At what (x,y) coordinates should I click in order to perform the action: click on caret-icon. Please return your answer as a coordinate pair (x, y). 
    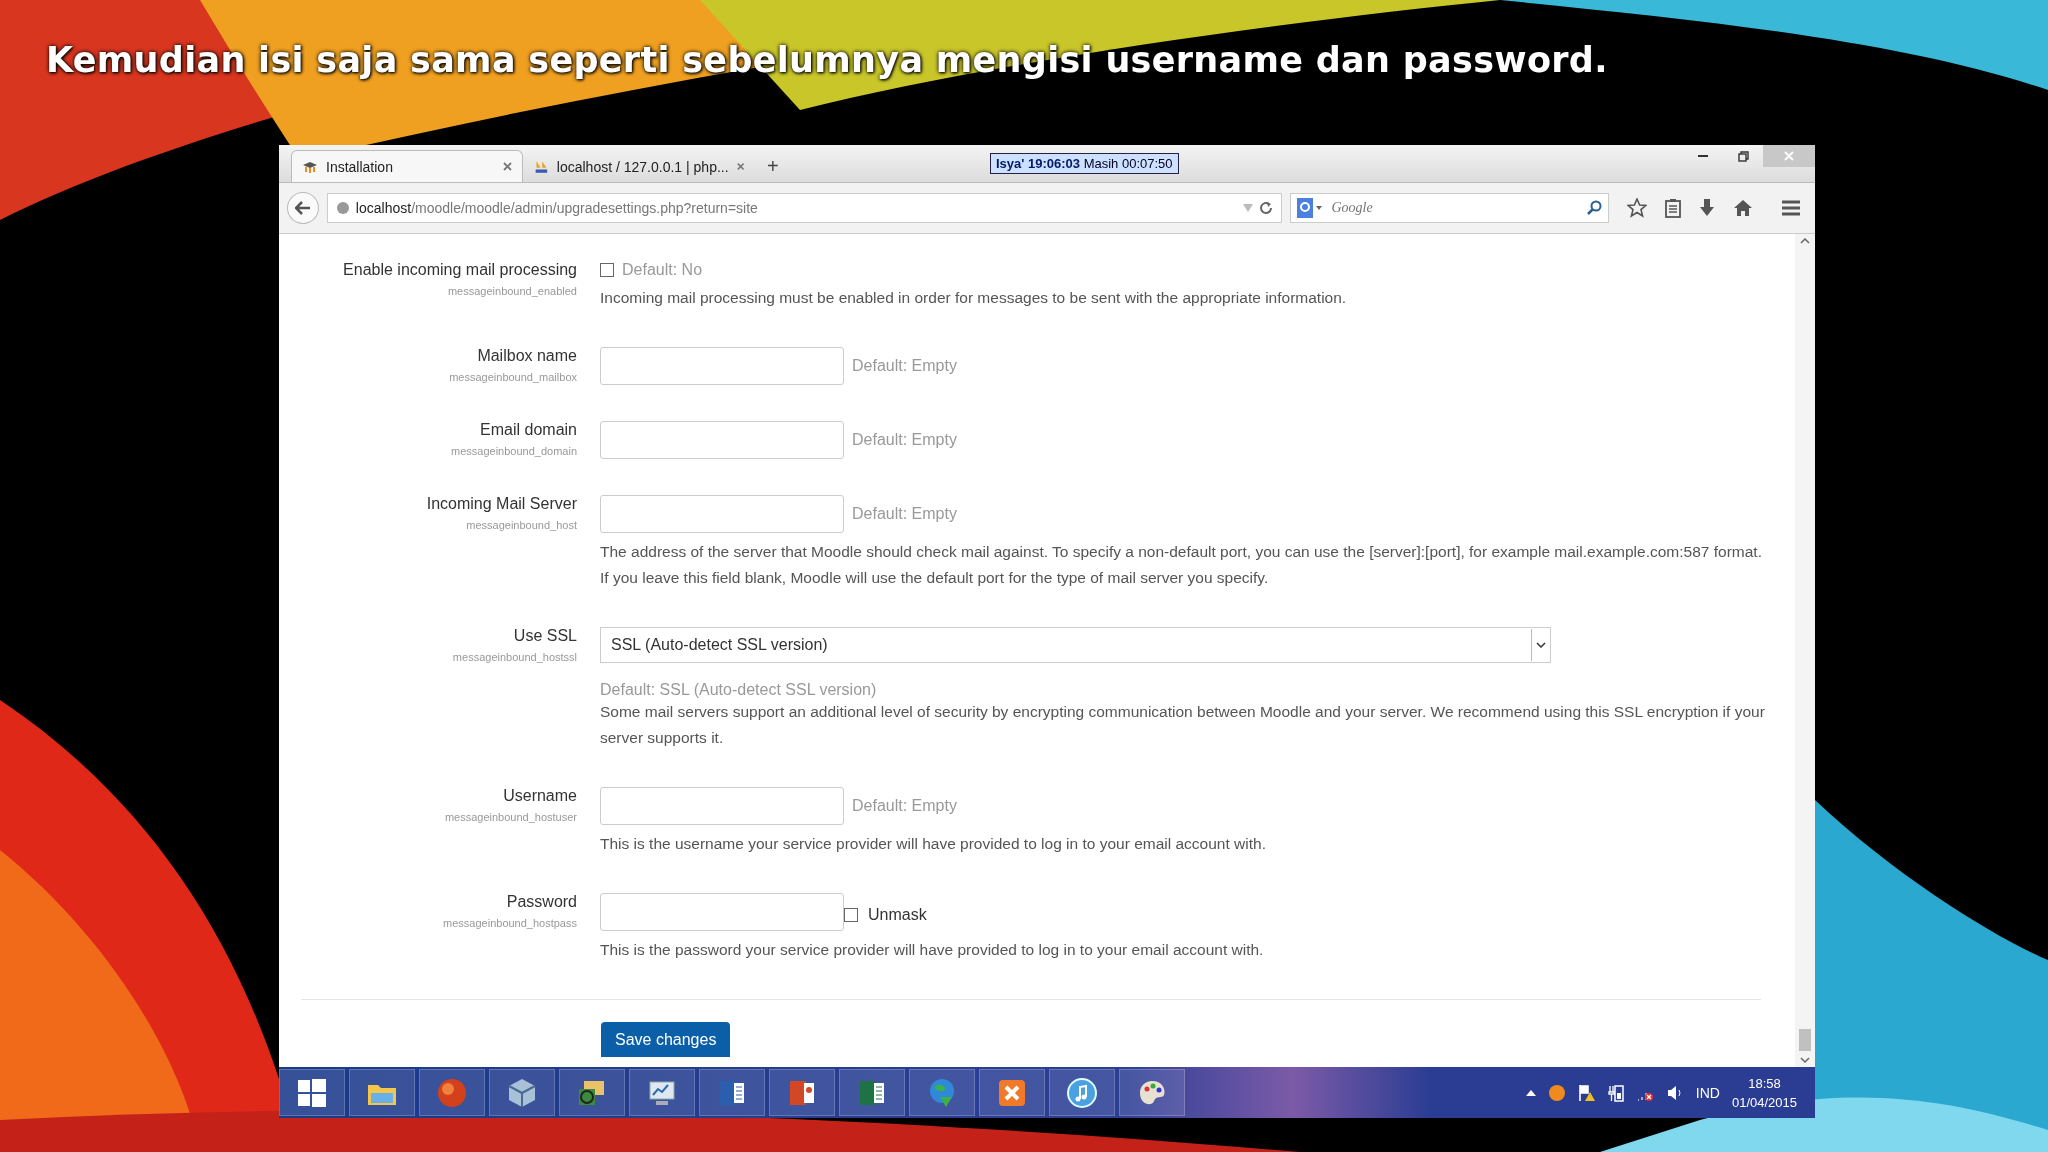
    Looking at the image, I should click on (1541, 645).